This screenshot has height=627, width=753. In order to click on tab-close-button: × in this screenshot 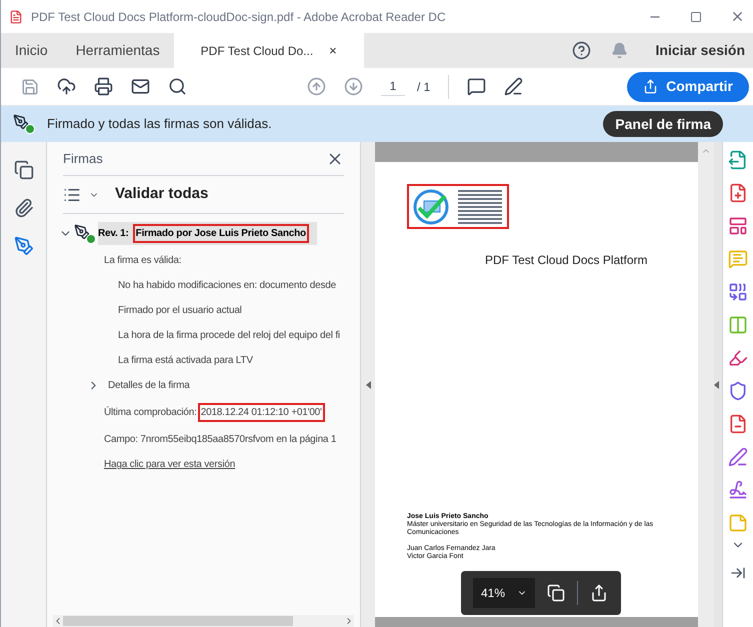, I will do `click(333, 50)`.